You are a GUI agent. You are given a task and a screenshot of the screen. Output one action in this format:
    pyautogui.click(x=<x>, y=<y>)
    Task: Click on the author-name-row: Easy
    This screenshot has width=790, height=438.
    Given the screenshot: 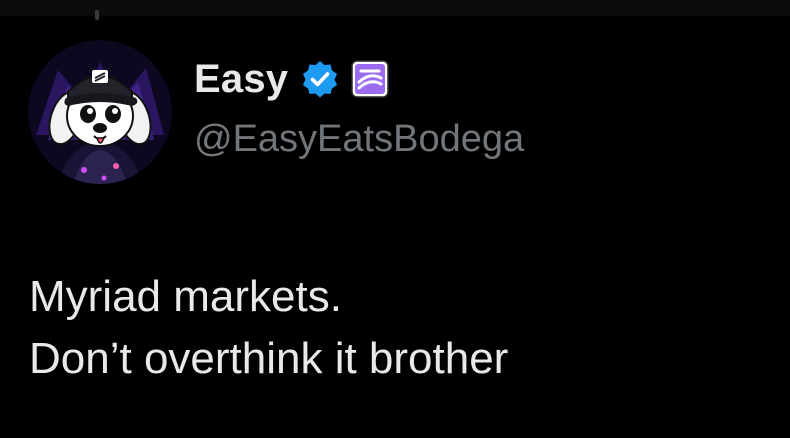 What is the action you would take?
    pyautogui.click(x=293, y=79)
    